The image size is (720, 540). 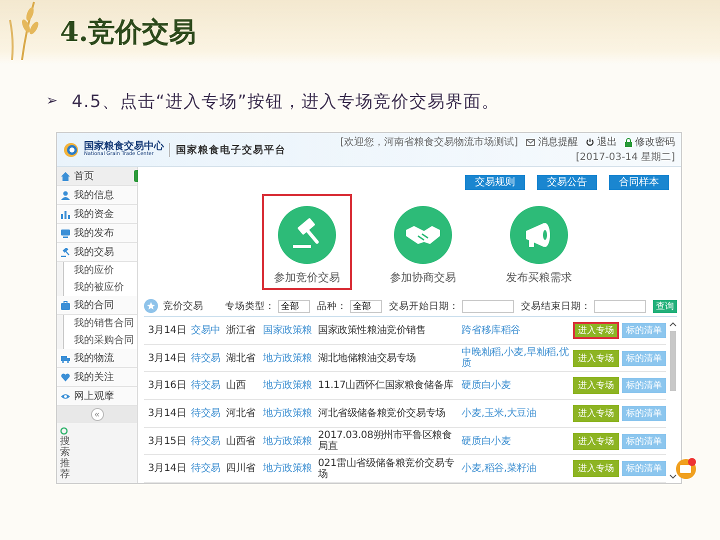 What do you see at coordinates (65, 358) in the screenshot?
I see `truck-icon` at bounding box center [65, 358].